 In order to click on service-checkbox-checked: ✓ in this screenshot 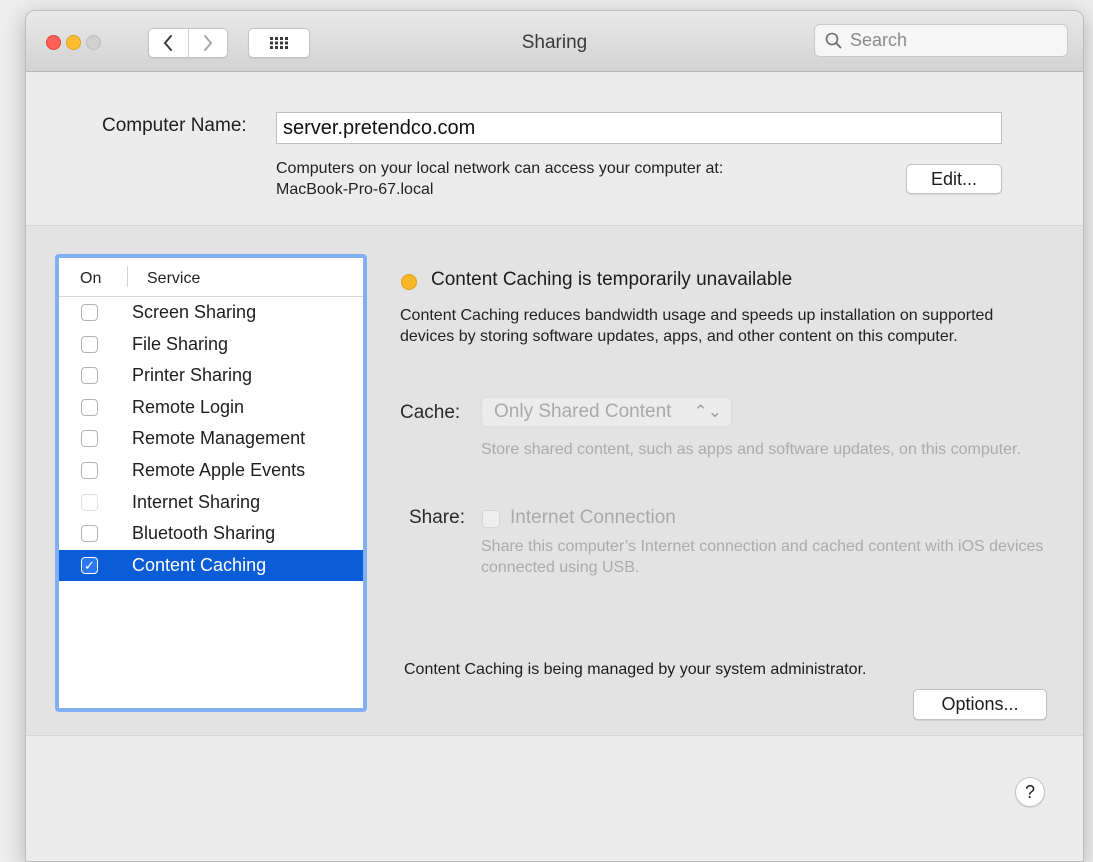, I will do `click(89, 565)`.